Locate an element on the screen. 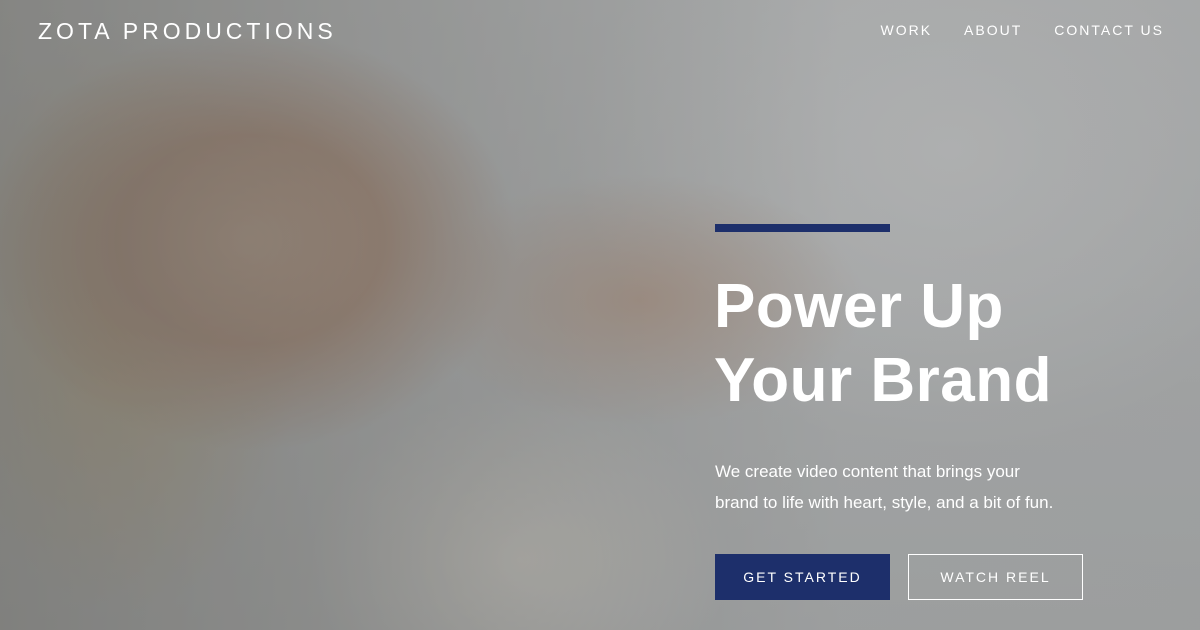 This screenshot has height=630, width=1200. headline-line-2: Your Brand is located at coordinates (883, 380).